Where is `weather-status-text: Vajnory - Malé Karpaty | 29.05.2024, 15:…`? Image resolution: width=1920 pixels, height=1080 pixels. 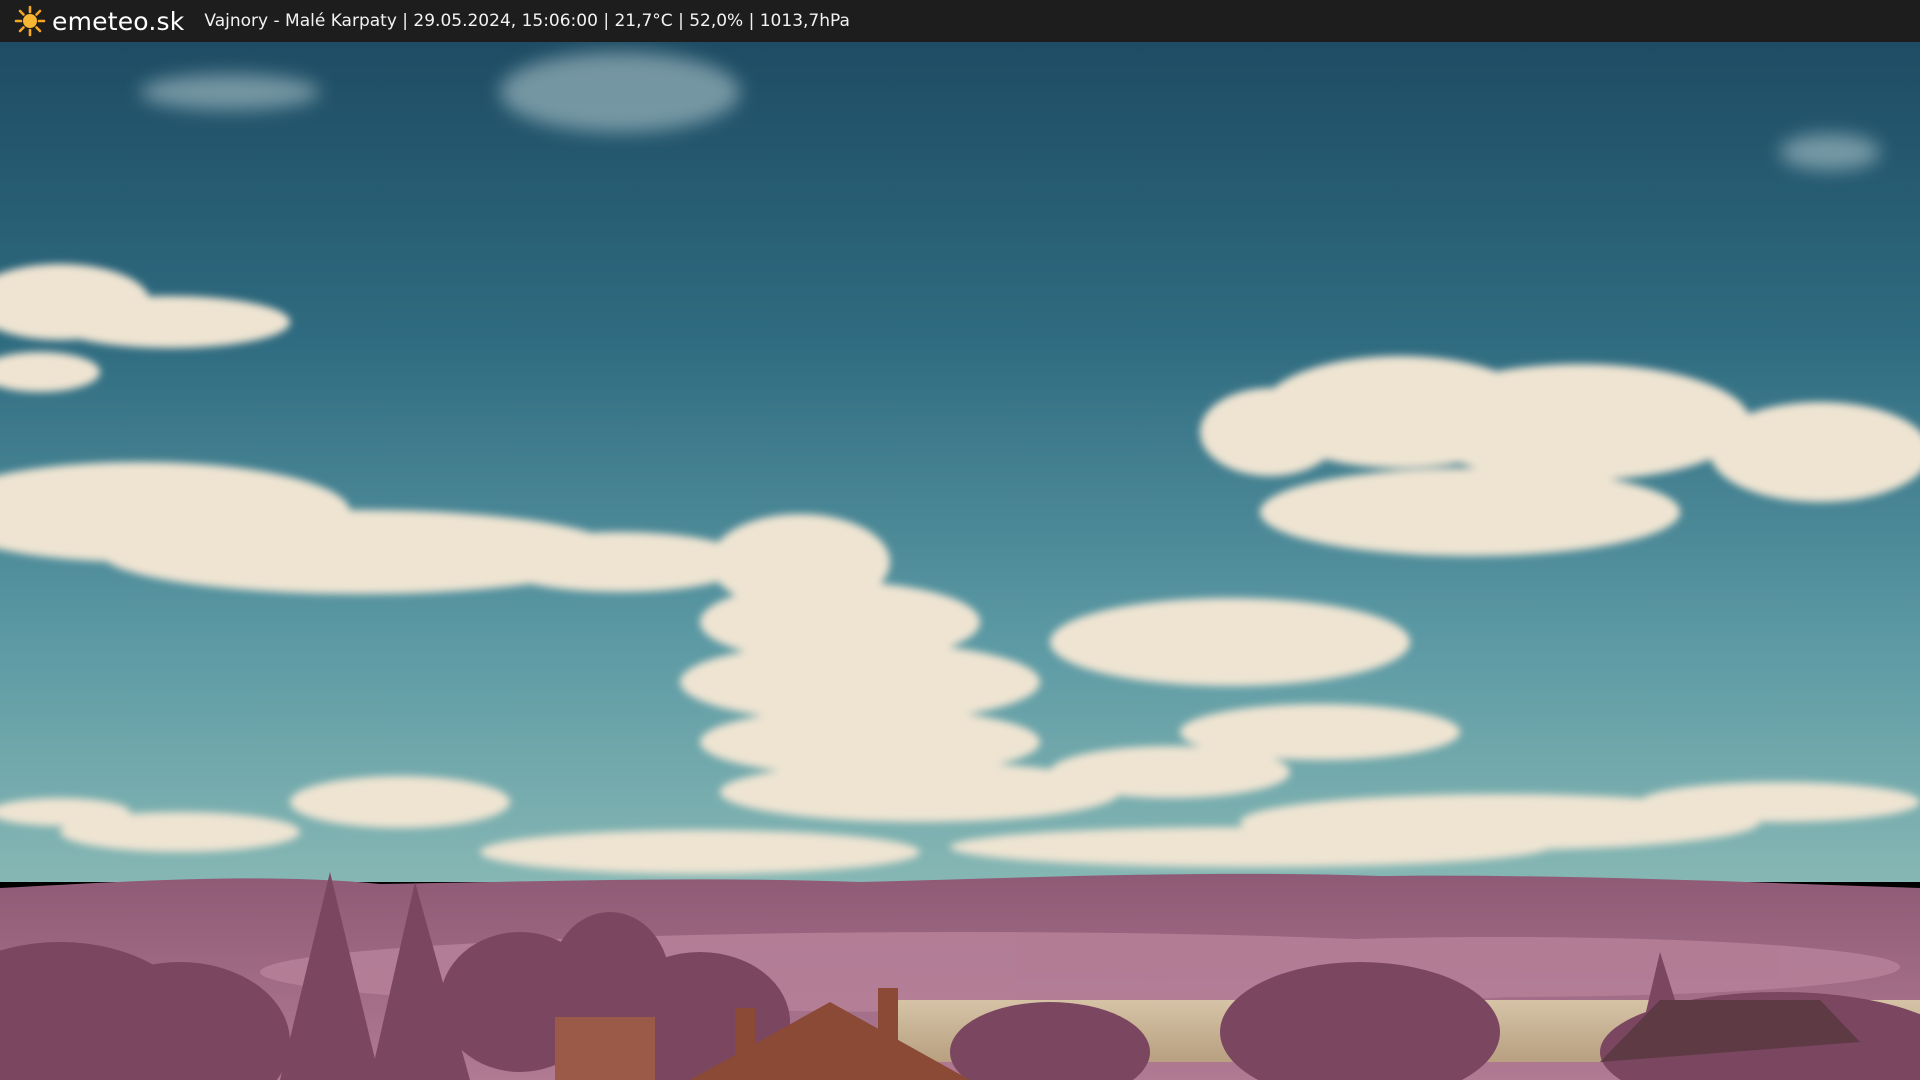
weather-status-text: Vajnory - Malé Karpaty | 29.05.2024, 15:… is located at coordinates (527, 21).